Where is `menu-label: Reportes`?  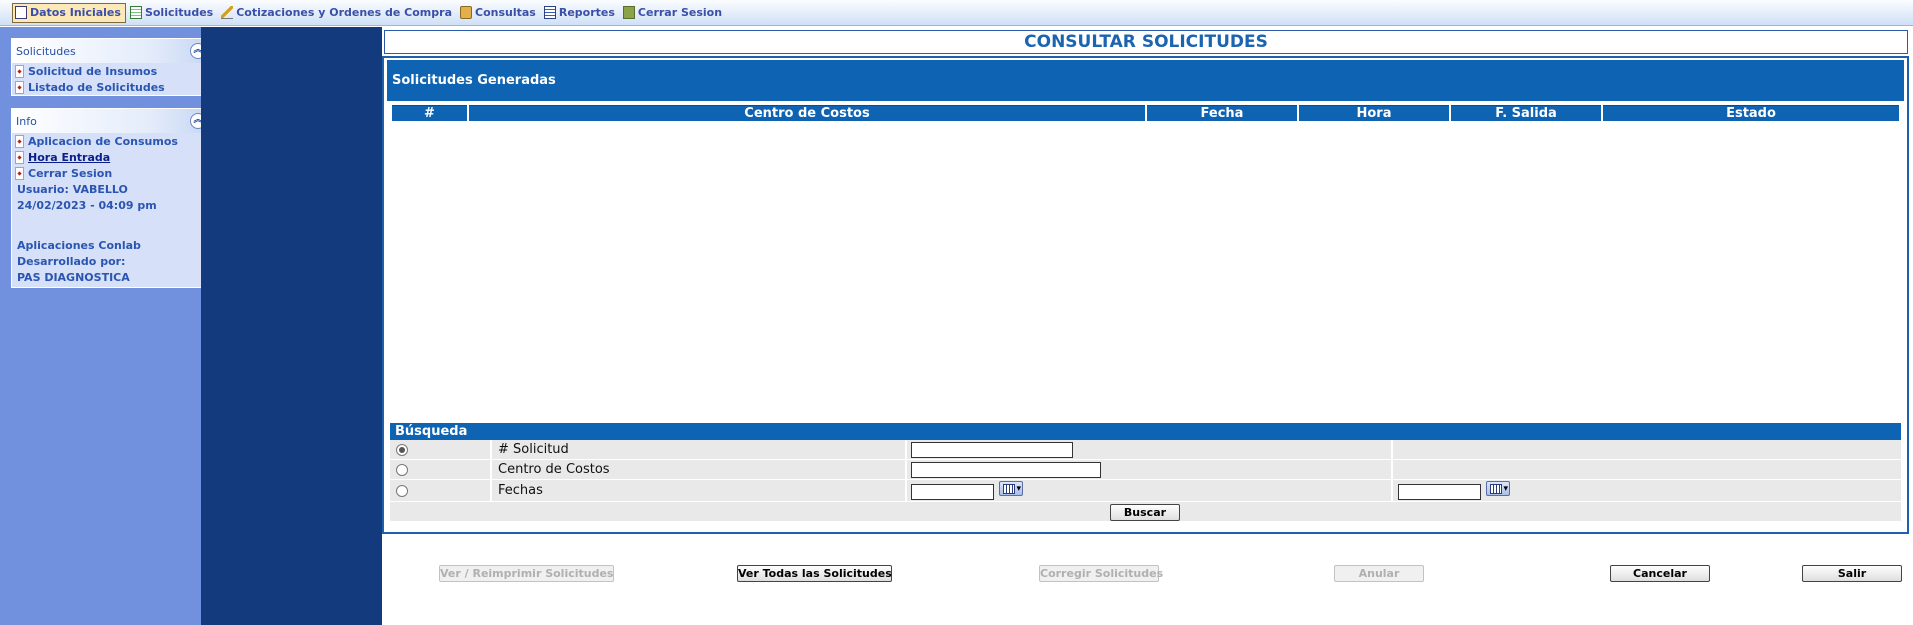 menu-label: Reportes is located at coordinates (586, 12).